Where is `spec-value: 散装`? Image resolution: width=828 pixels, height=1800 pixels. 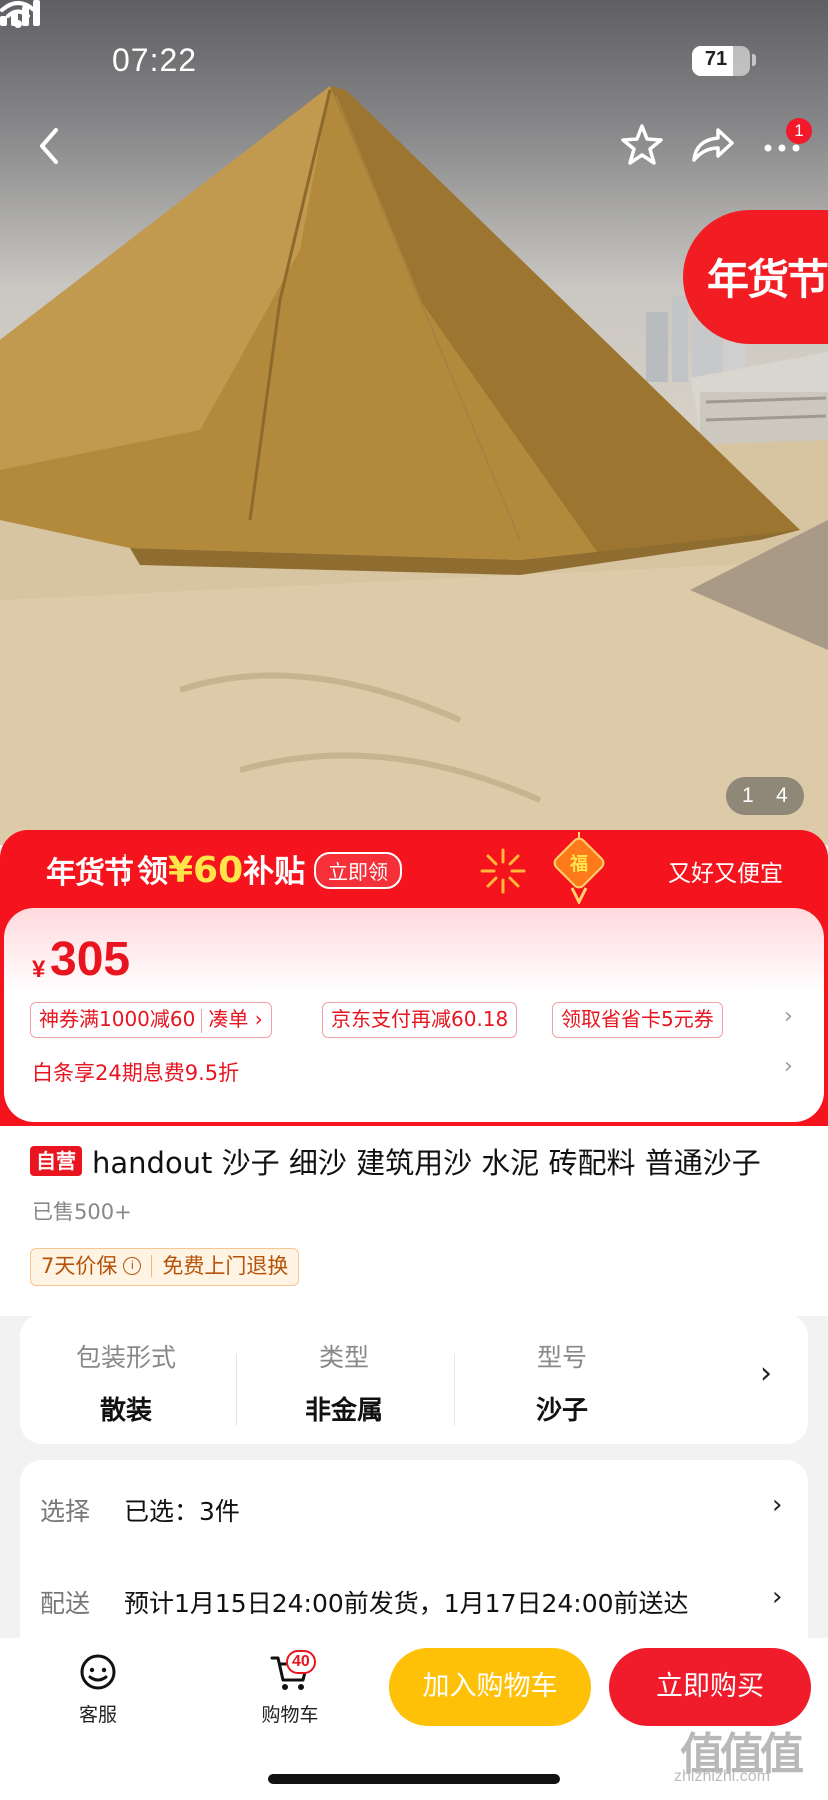
spec-value: 散装 is located at coordinates (125, 1411).